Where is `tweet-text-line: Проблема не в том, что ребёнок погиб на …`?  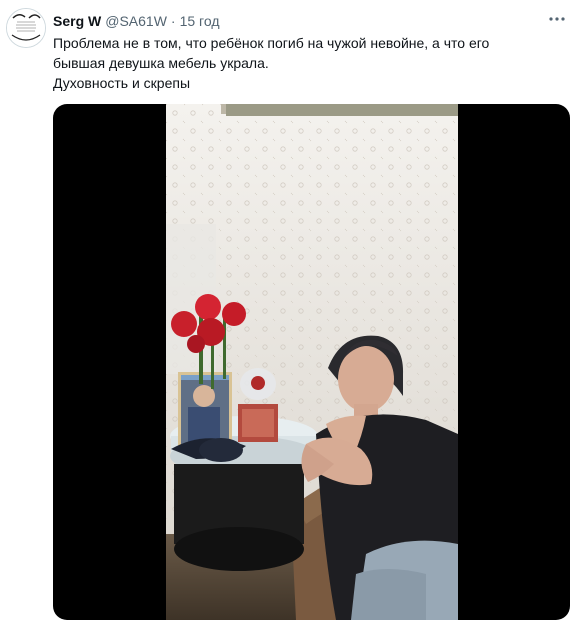
tweet-text-line: Проблема не в том, что ребёнок погиб на … is located at coordinates (271, 43).